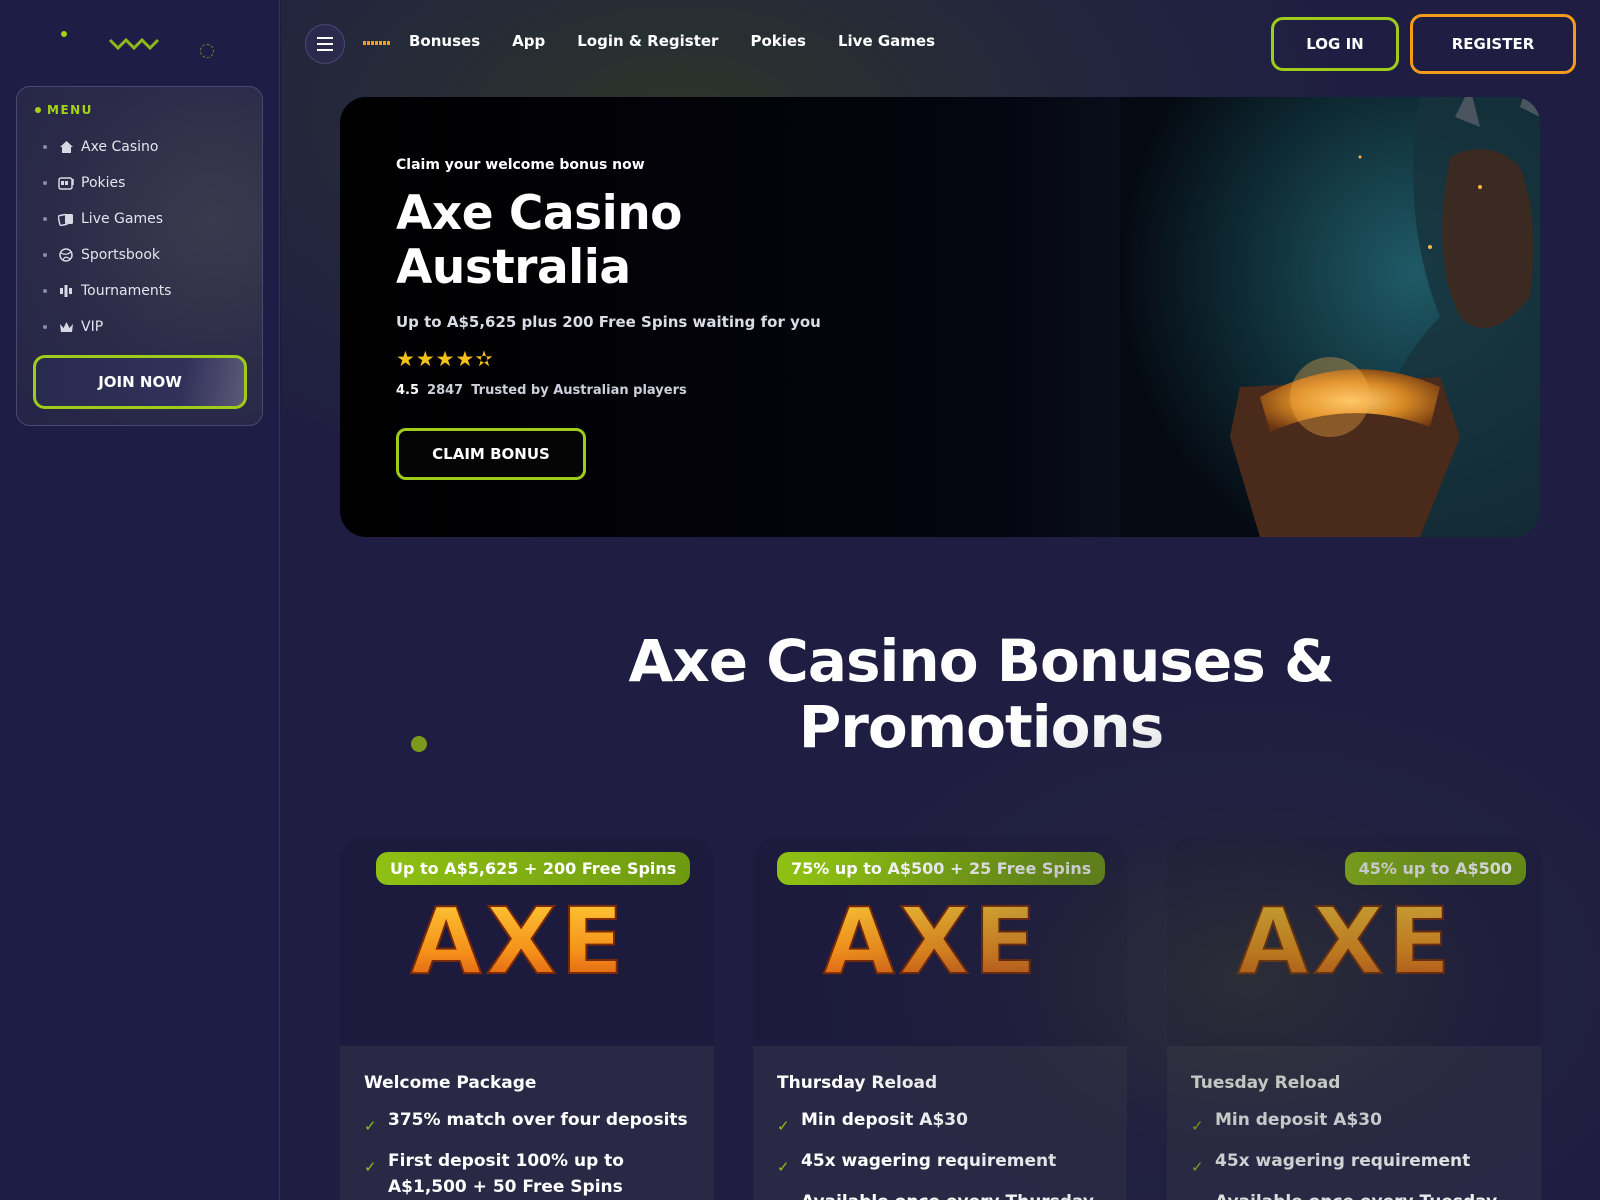 The height and width of the screenshot is (1200, 1600). Describe the element at coordinates (92, 327) in the screenshot. I see `sidebar-item-label: VIP` at that location.